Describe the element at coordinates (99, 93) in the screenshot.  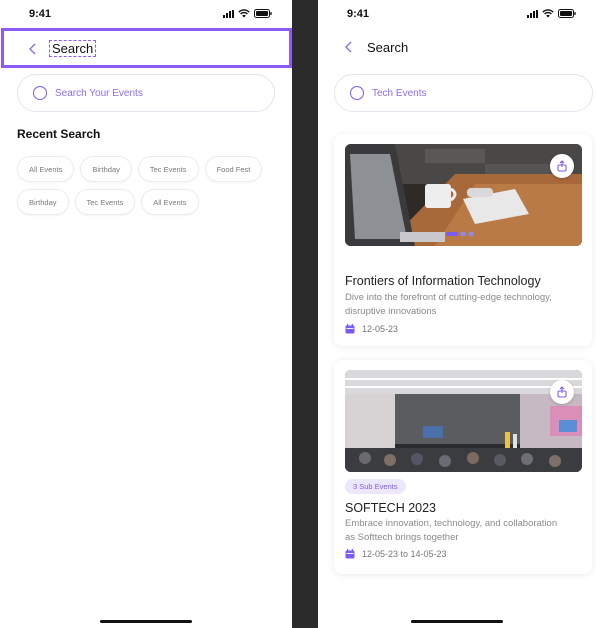
I see `search-placeholder: Search Your Events` at that location.